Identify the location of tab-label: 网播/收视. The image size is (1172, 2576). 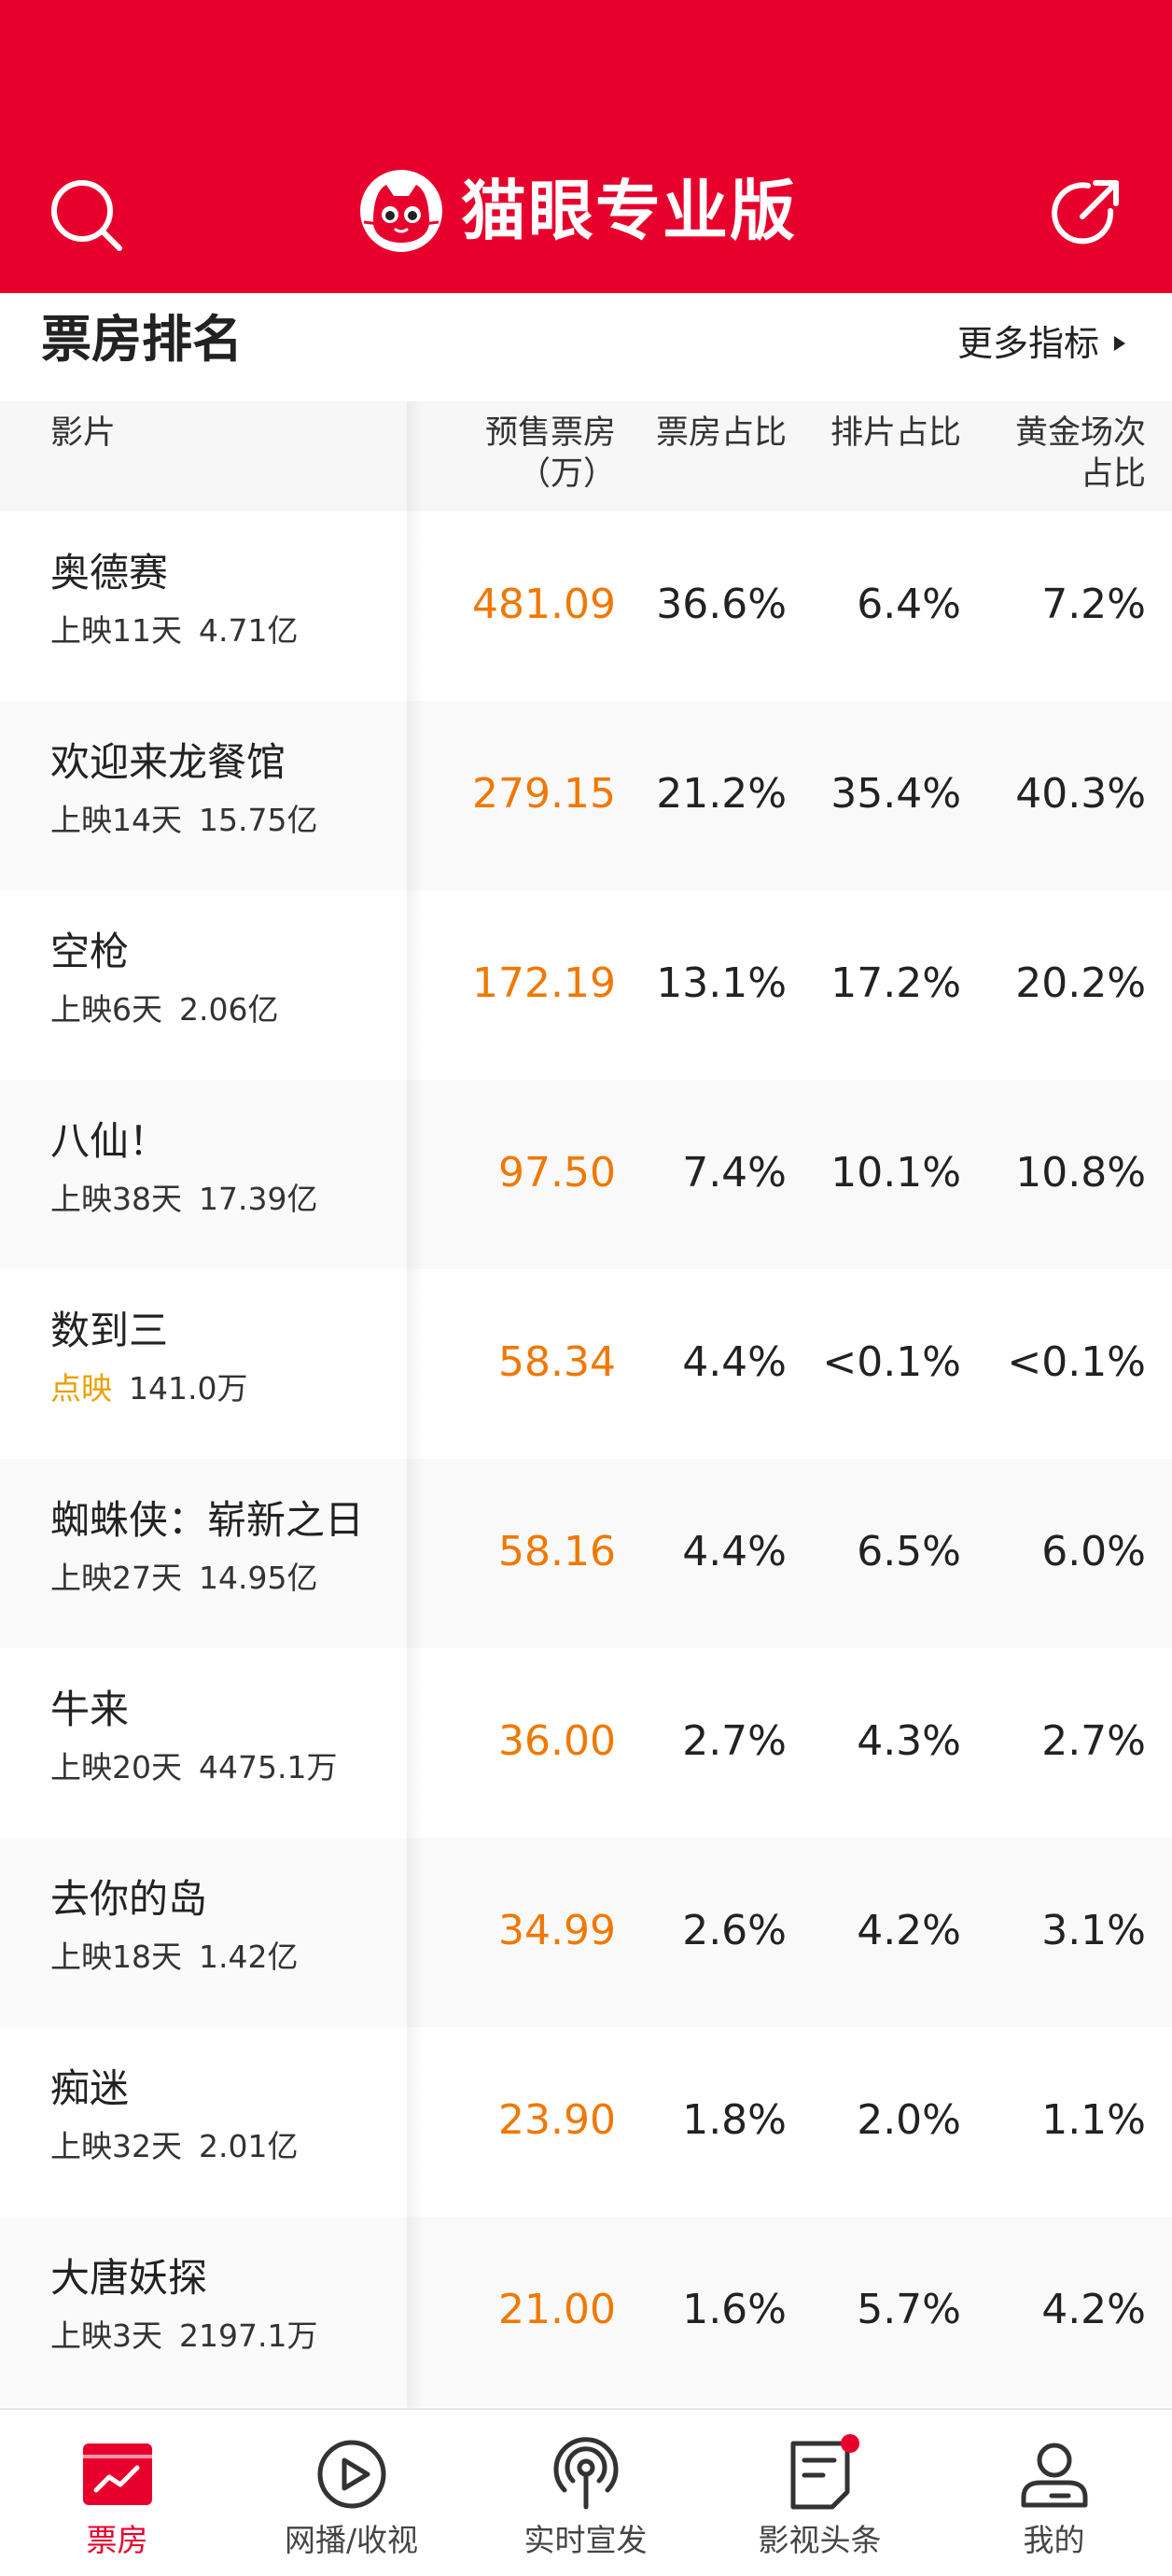
(351, 2540).